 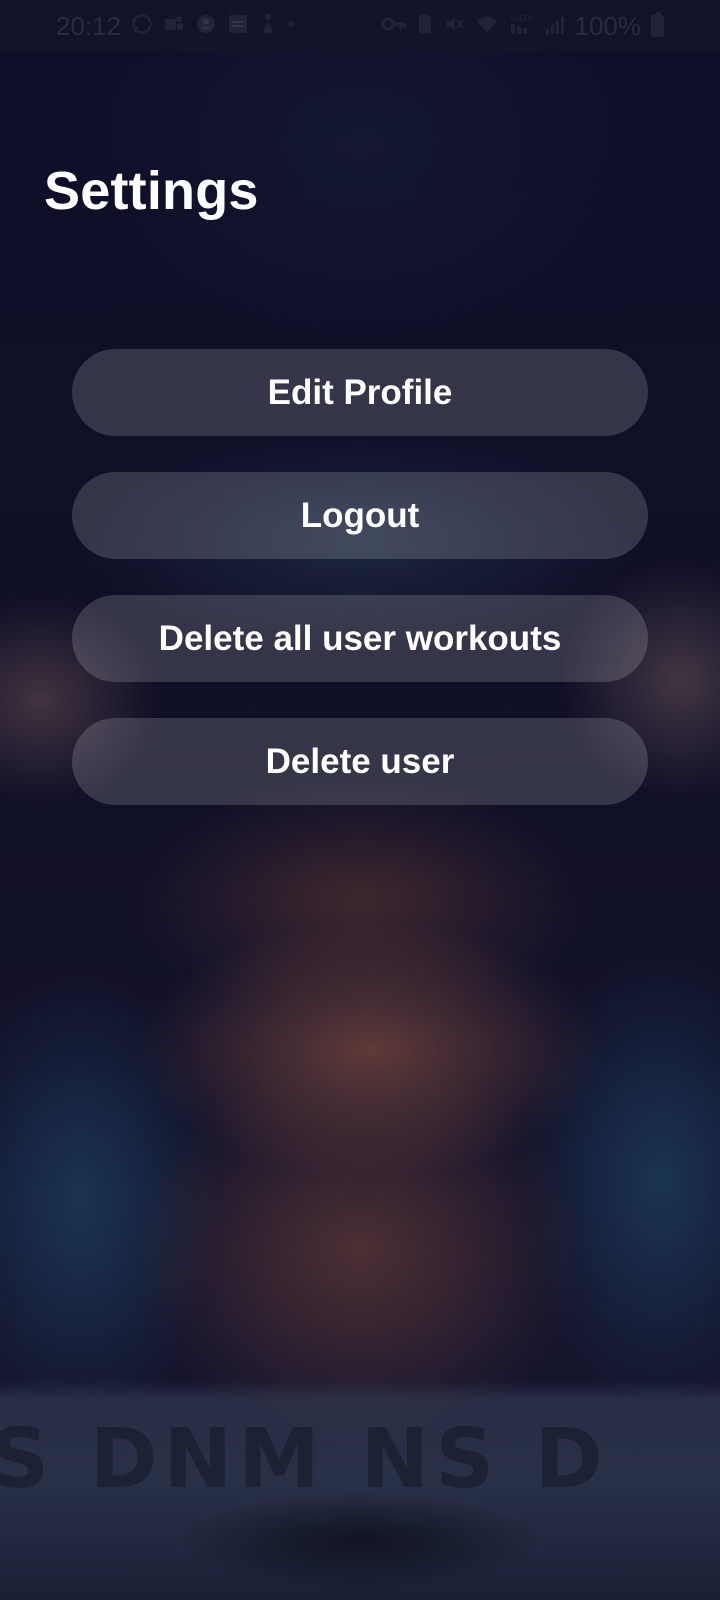 What do you see at coordinates (608, 25) in the screenshot?
I see `battery-percent: 100%` at bounding box center [608, 25].